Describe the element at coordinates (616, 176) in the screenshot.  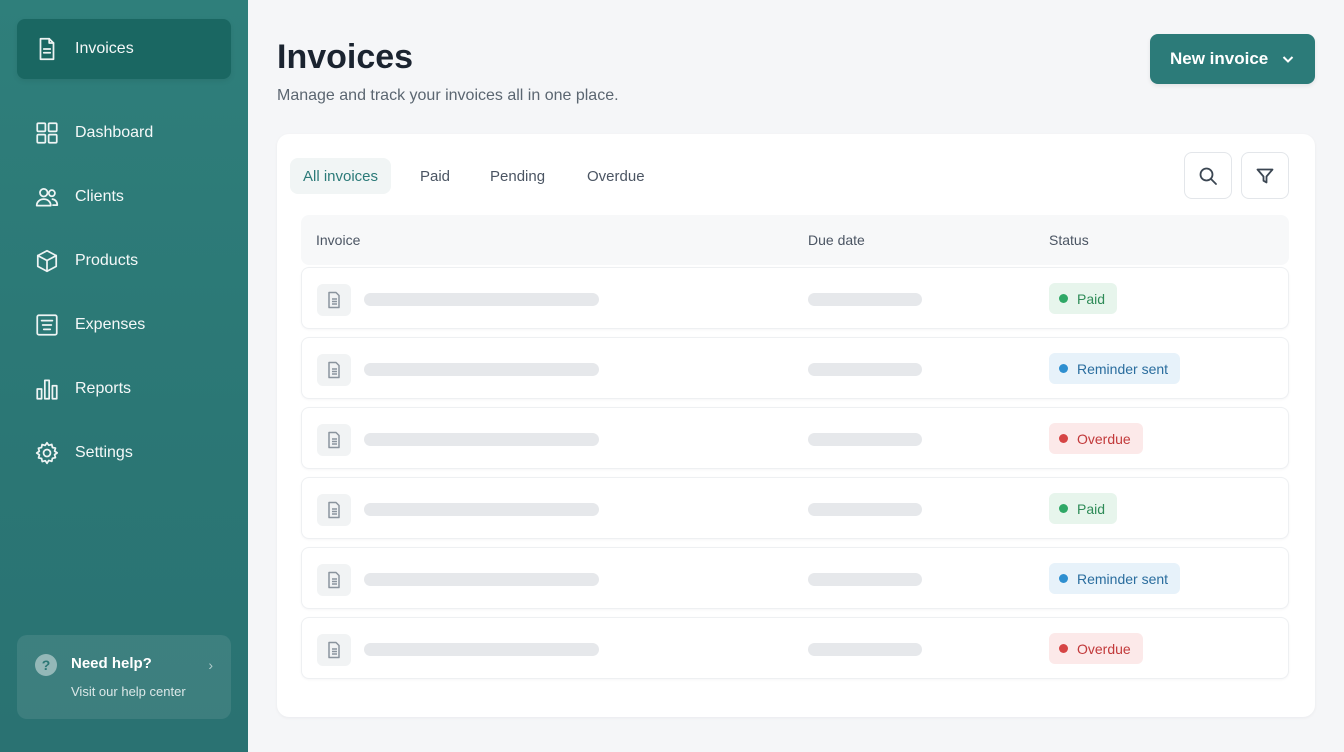
I see `tab-overdue: Overdue` at that location.